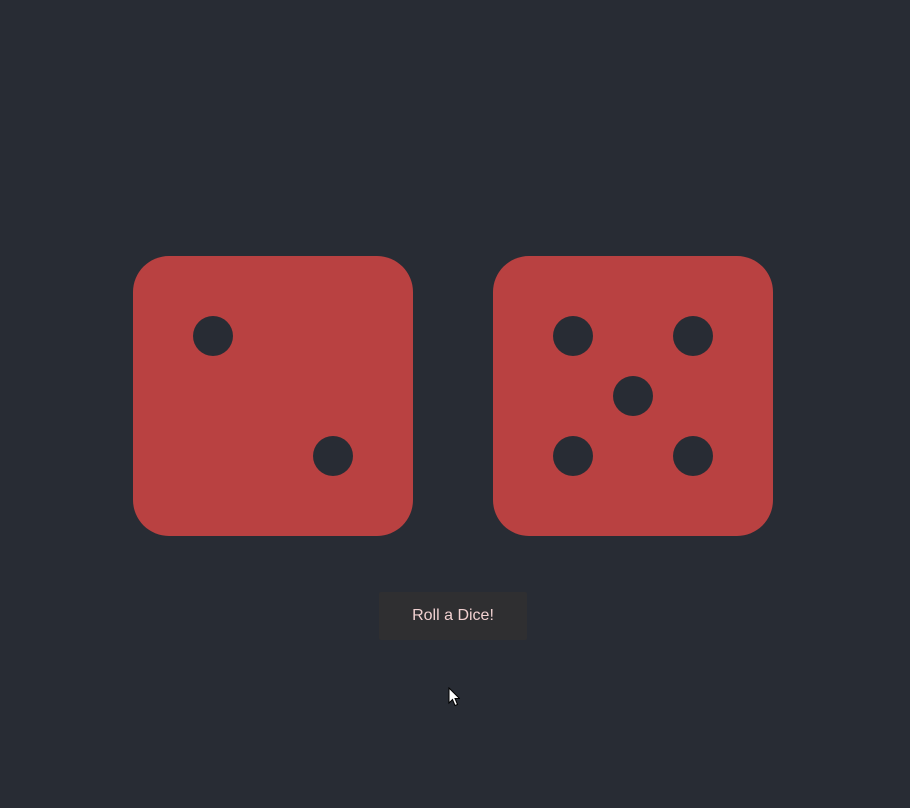  Describe the element at coordinates (454, 697) in the screenshot. I see `mouse-pointer-icon` at that location.